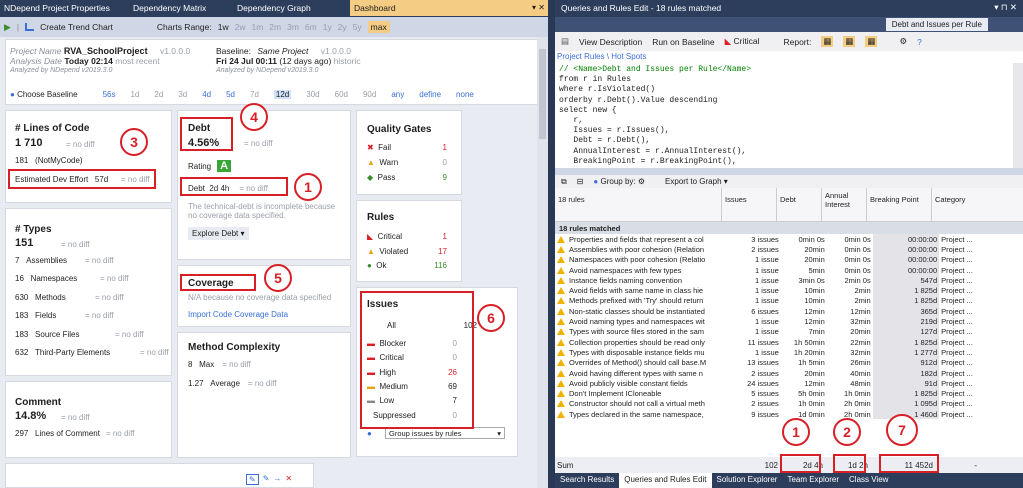 This screenshot has height=488, width=1023. What do you see at coordinates (619, 181) in the screenshot?
I see `group-by-button: ● Group by: ⚙` at bounding box center [619, 181].